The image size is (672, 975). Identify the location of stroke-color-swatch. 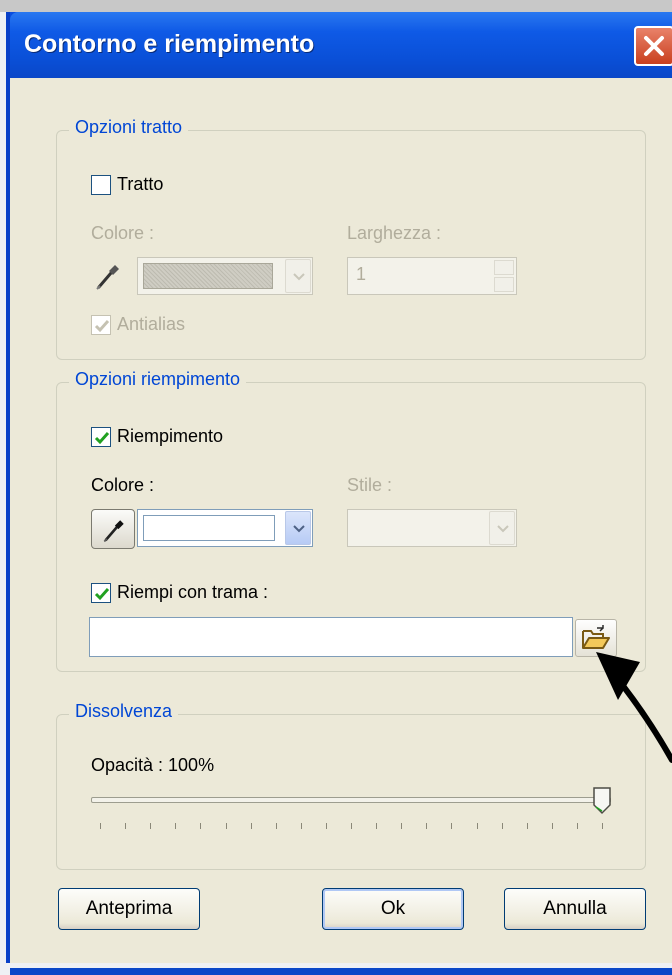
(208, 276).